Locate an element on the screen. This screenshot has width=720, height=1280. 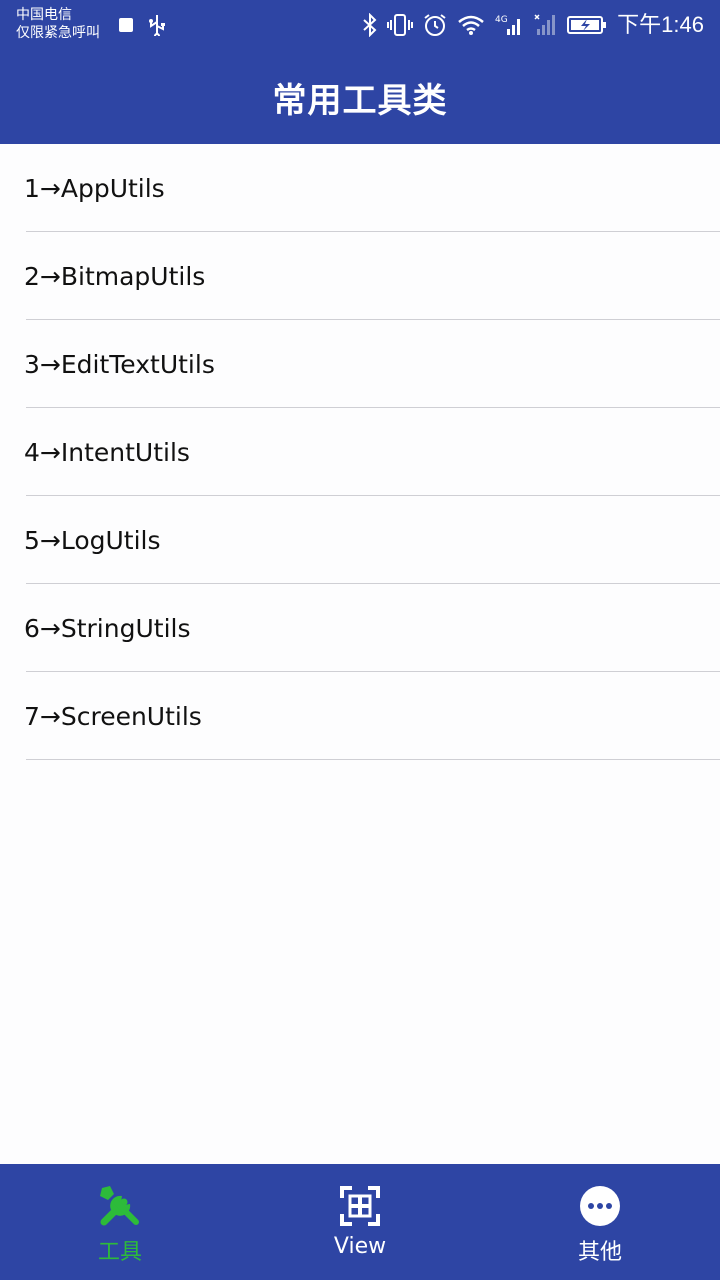
list-item-label: 4→IntentUtils is located at coordinates (107, 452).